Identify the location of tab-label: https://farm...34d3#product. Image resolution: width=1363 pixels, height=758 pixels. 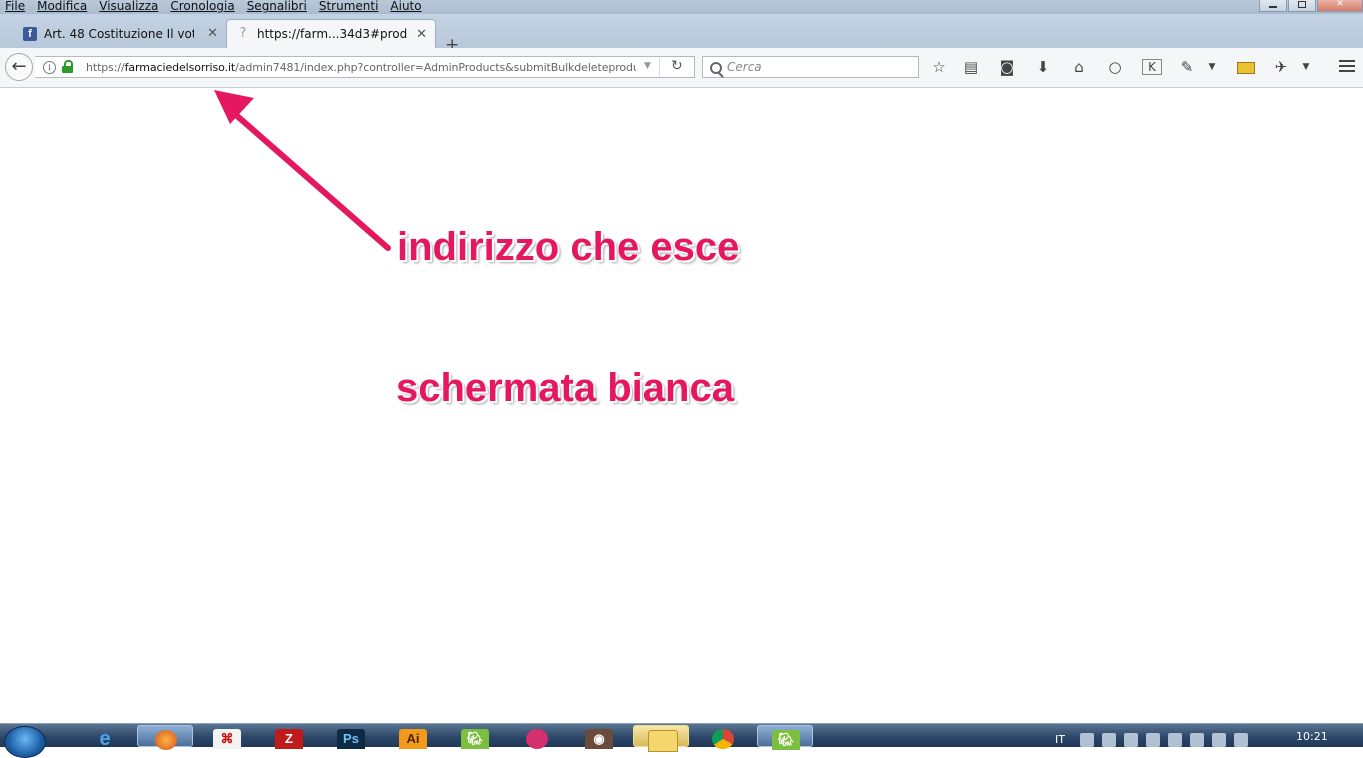
(332, 34).